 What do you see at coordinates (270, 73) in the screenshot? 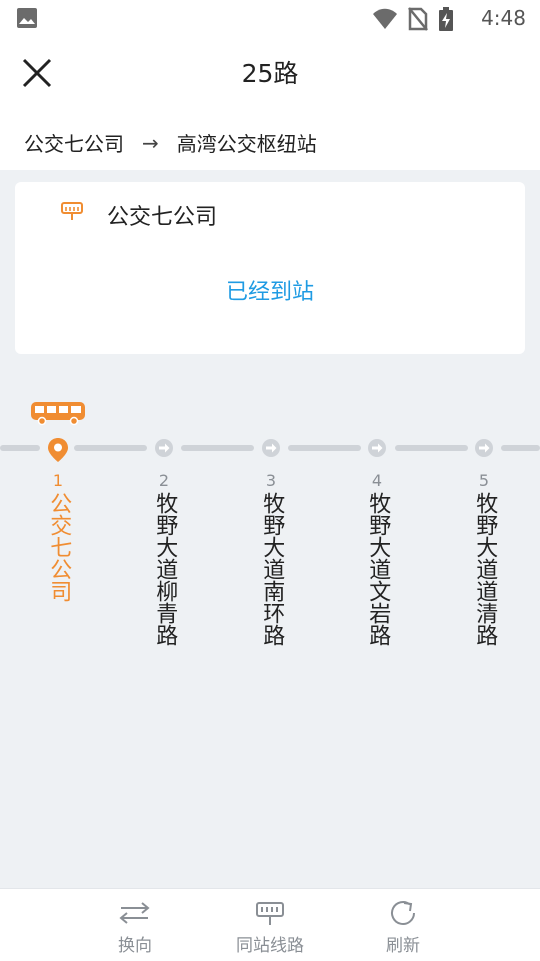
I see `page-title: 25路` at bounding box center [270, 73].